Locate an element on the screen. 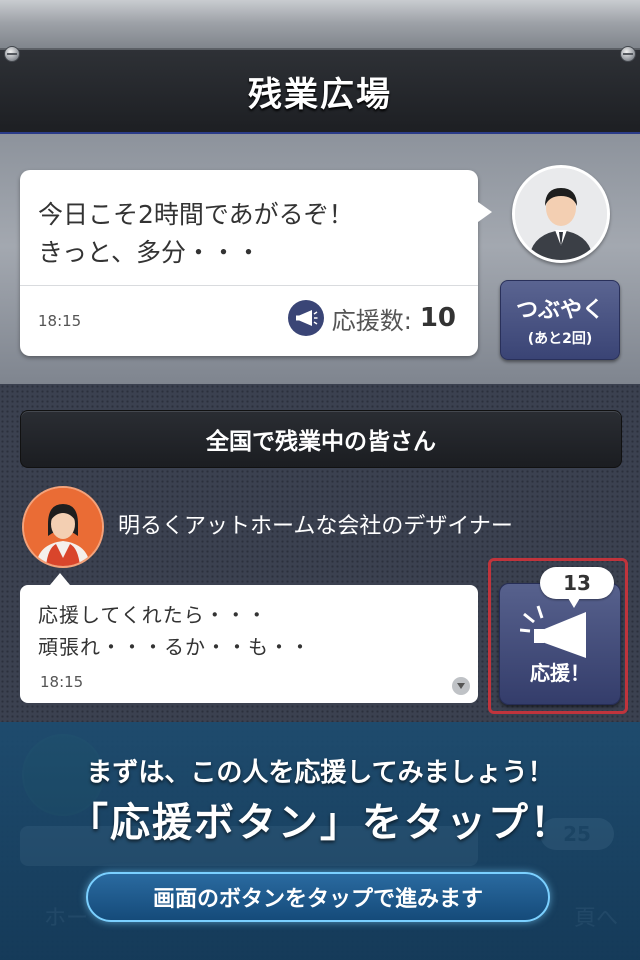  divider is located at coordinates (249, 285).